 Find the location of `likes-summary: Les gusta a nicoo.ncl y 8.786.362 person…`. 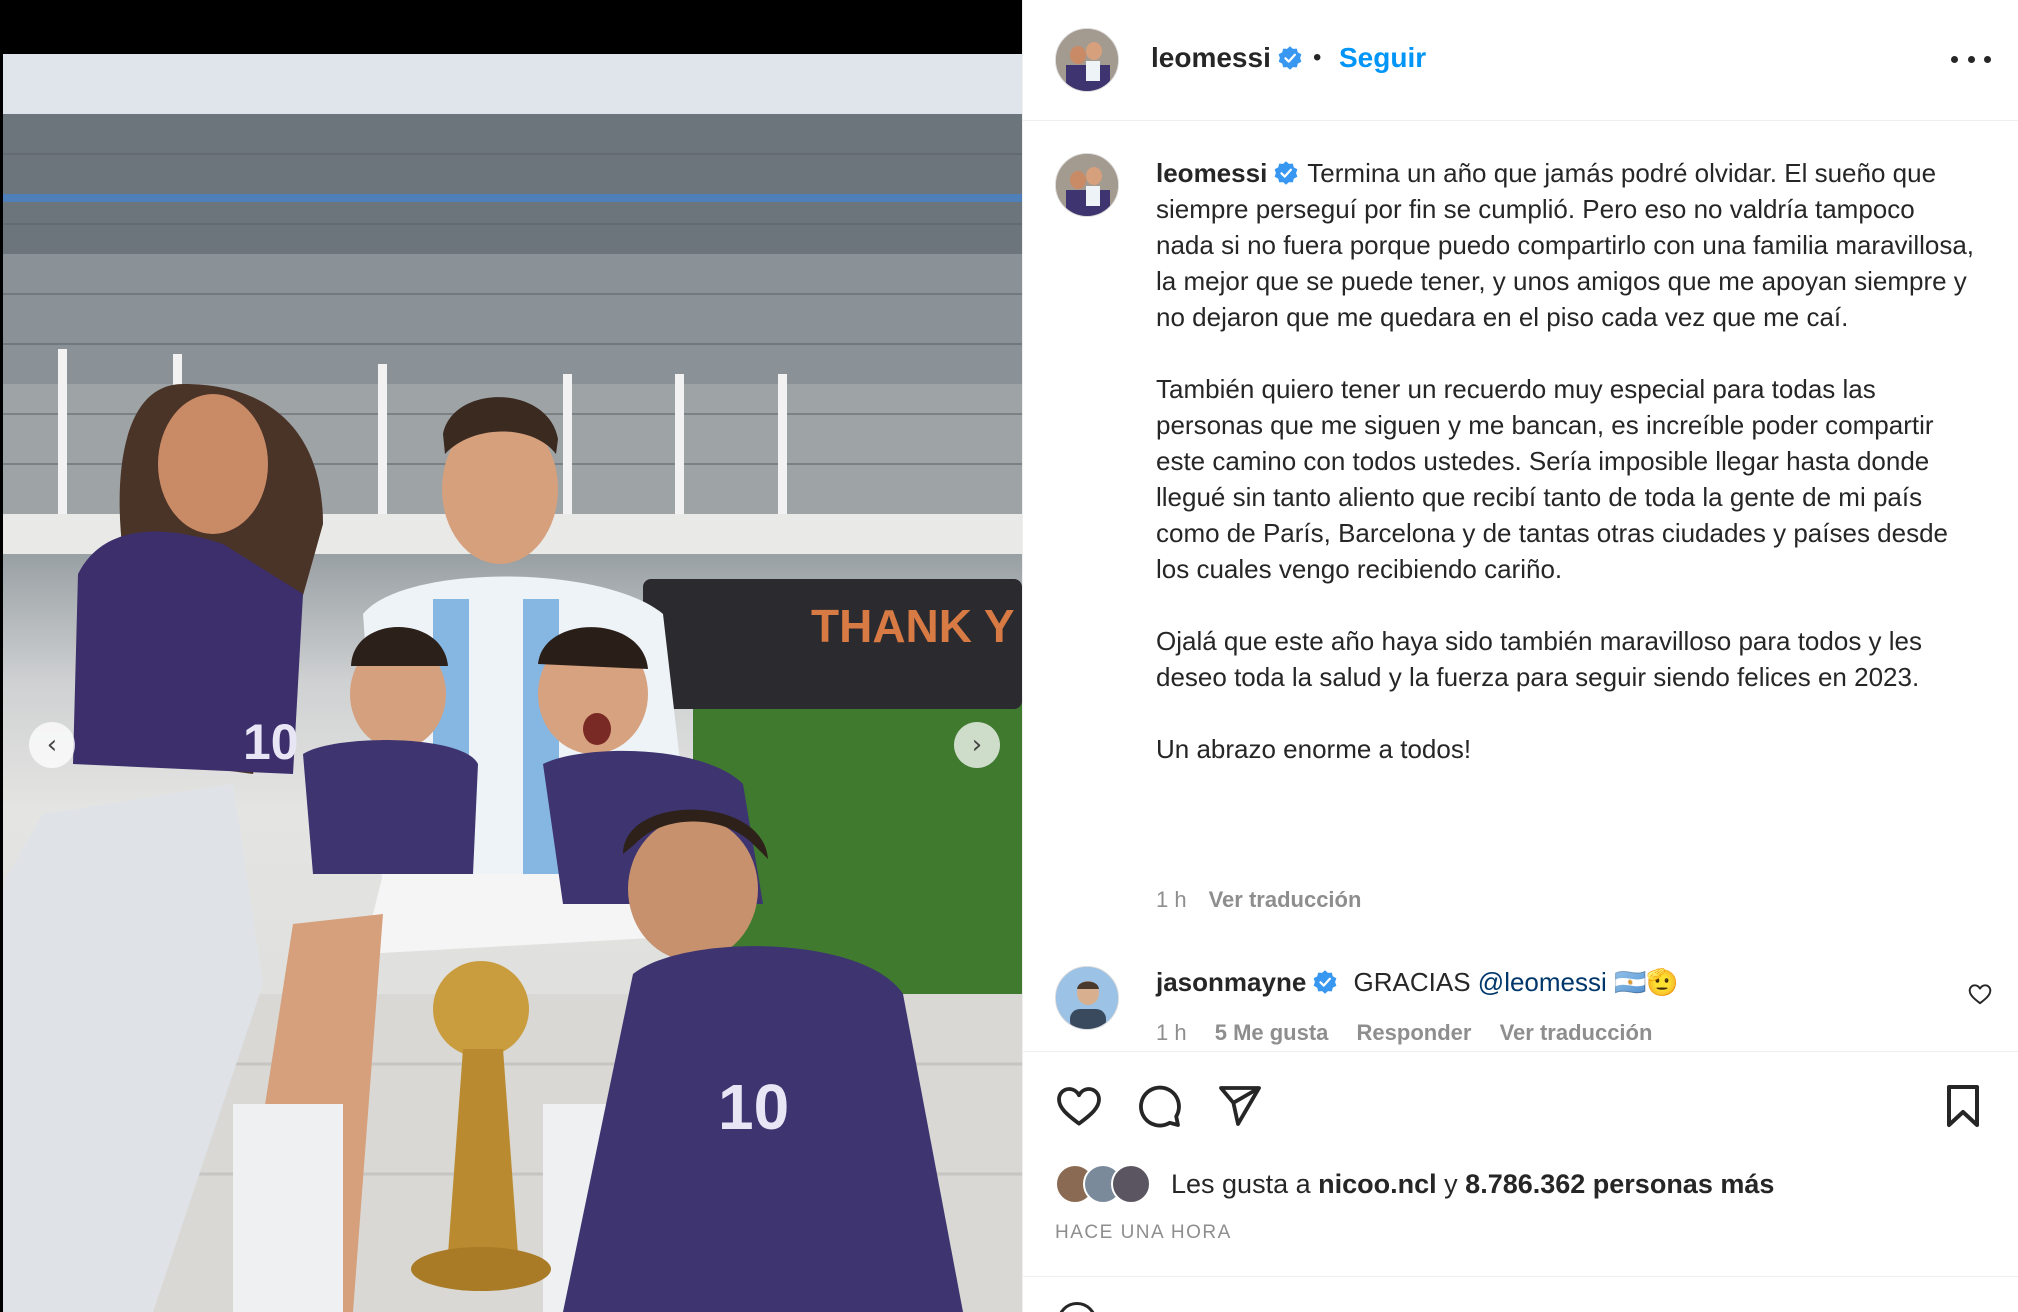

likes-summary: Les gusta a nicoo.ncl y 8.786.362 person… is located at coordinates (1414, 1184).